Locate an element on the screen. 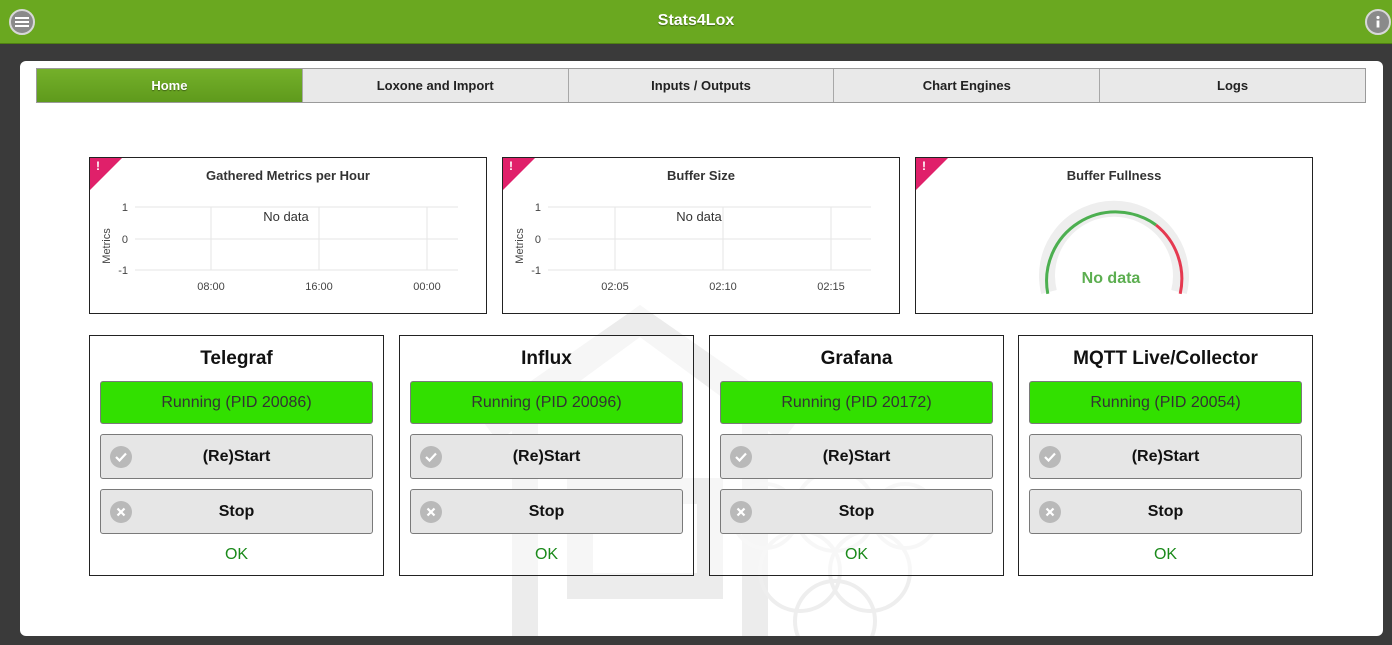 The height and width of the screenshot is (645, 1392). chart-buffer-fullness: ! Buffer Fullness No data is located at coordinates (1114, 235).